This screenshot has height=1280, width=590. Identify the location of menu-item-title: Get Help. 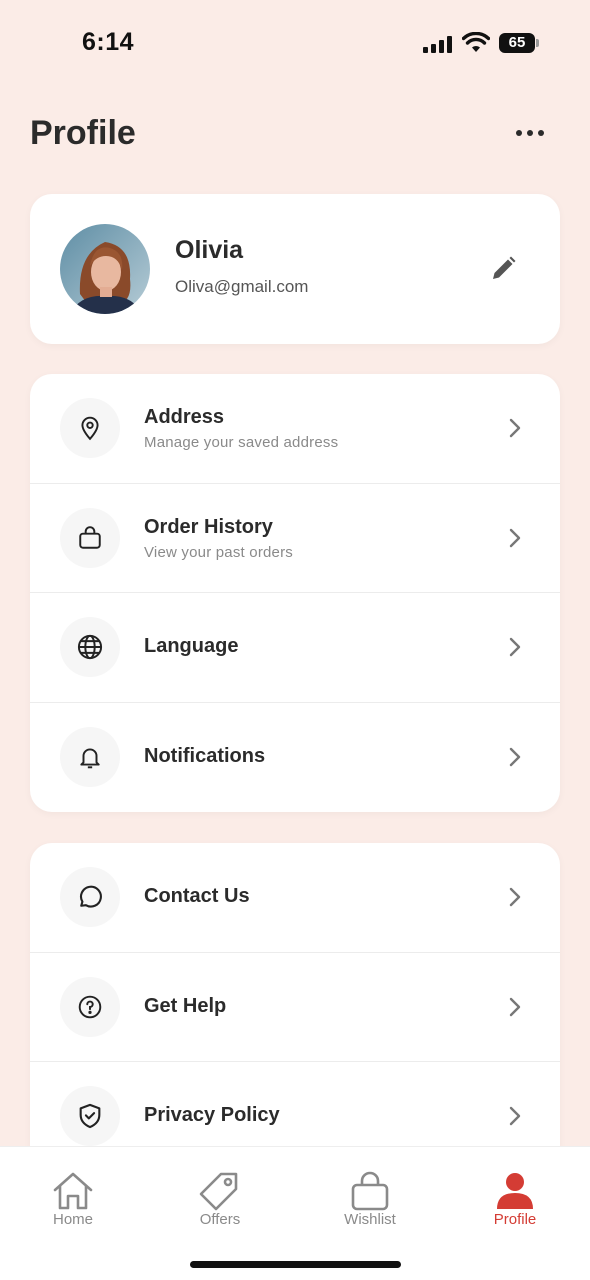
(185, 1005).